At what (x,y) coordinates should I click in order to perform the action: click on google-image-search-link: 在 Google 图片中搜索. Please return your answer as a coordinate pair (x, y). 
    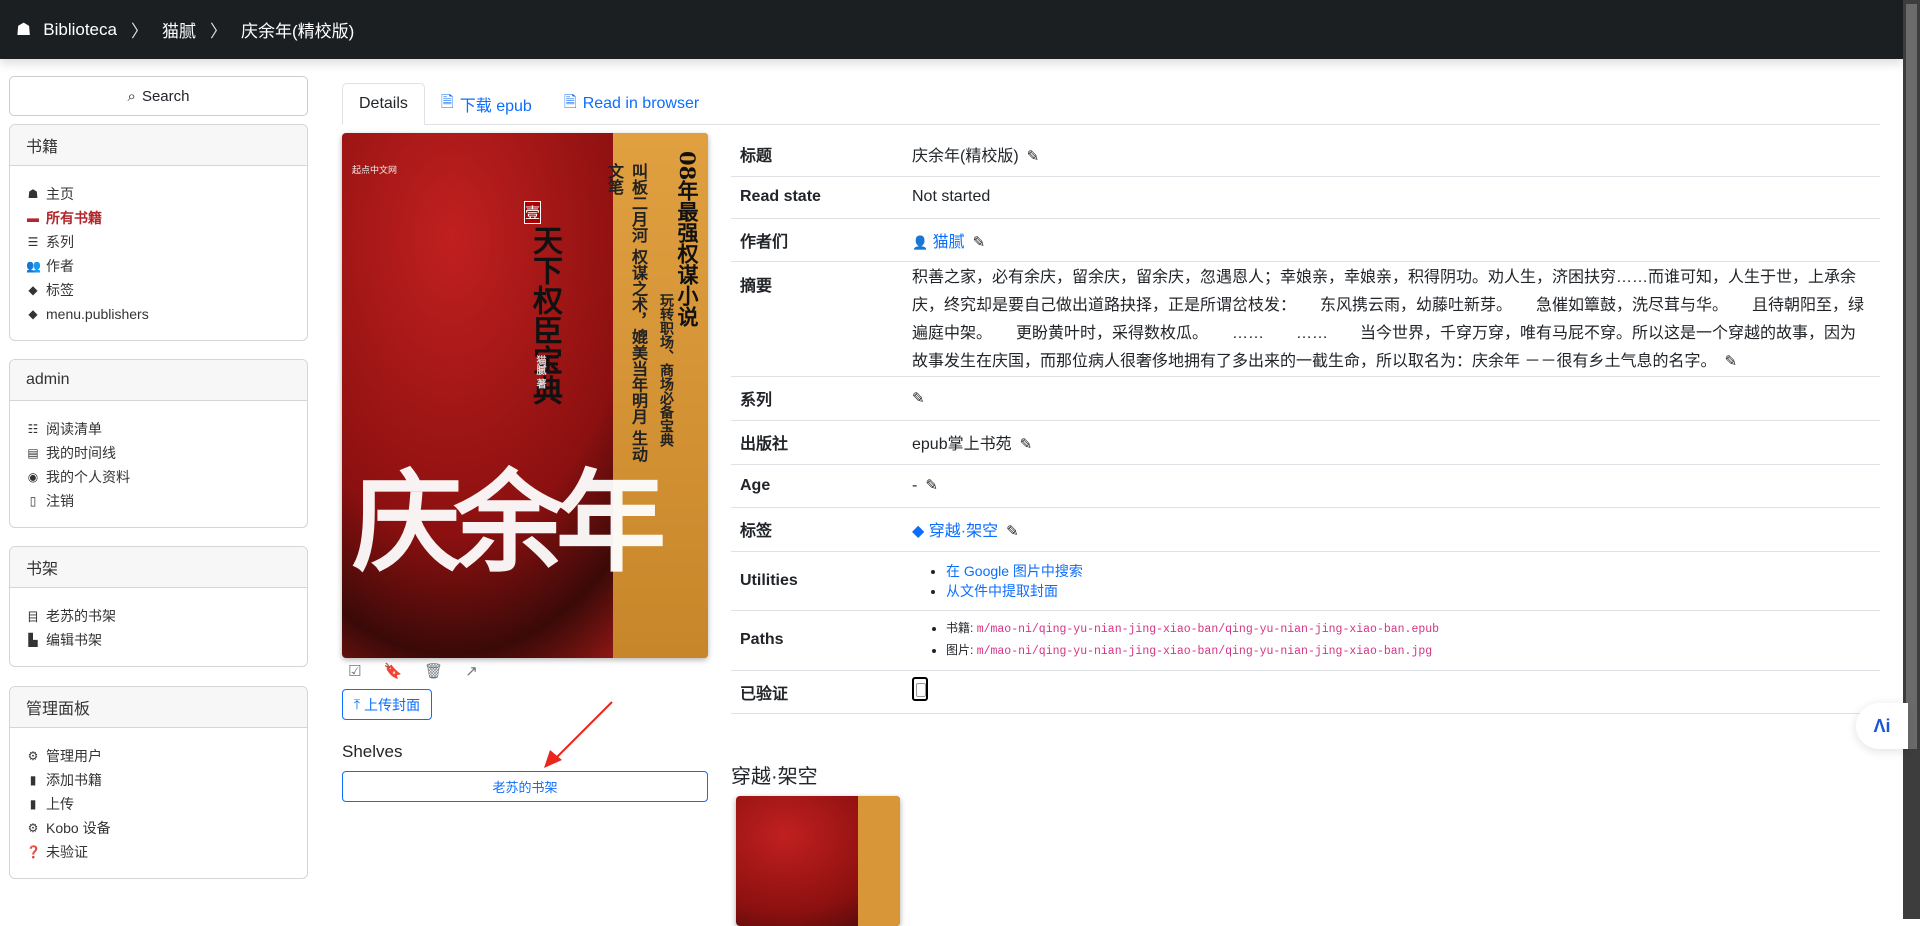
    Looking at the image, I should click on (1014, 571).